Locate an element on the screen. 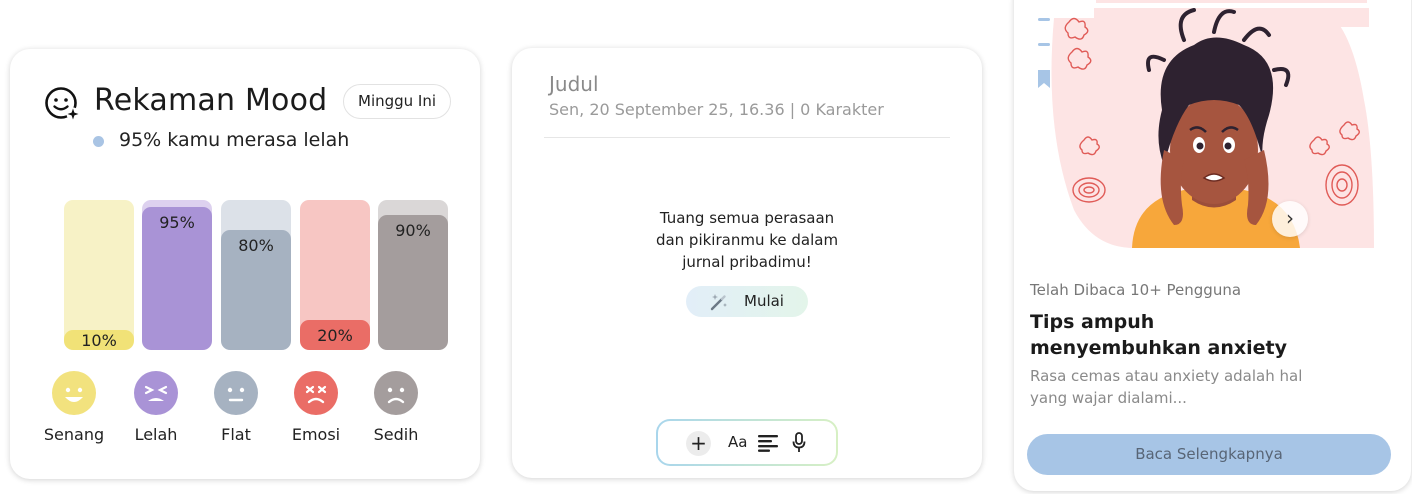 This screenshot has width=1412, height=494. anxiety-illustration is located at coordinates (1212, 124).